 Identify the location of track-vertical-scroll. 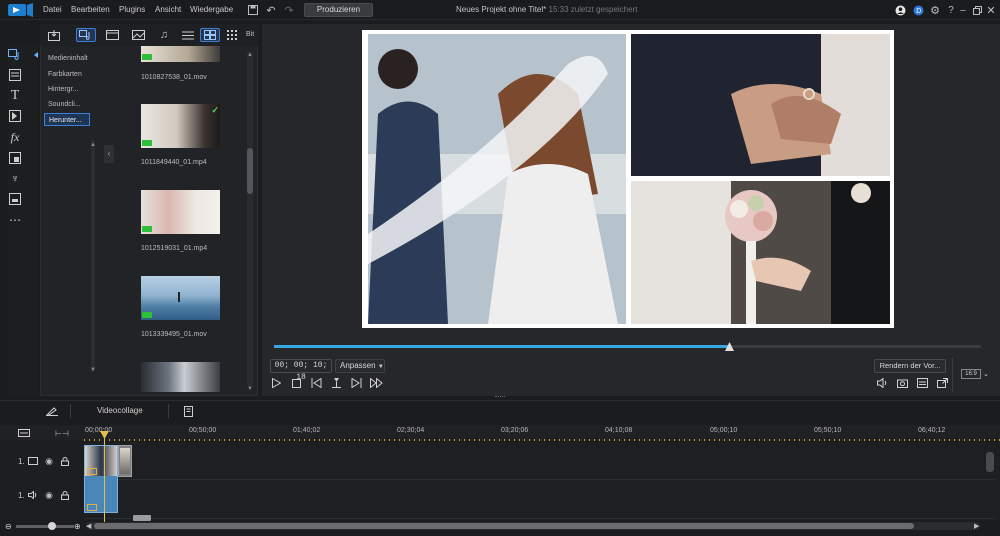
(990, 462).